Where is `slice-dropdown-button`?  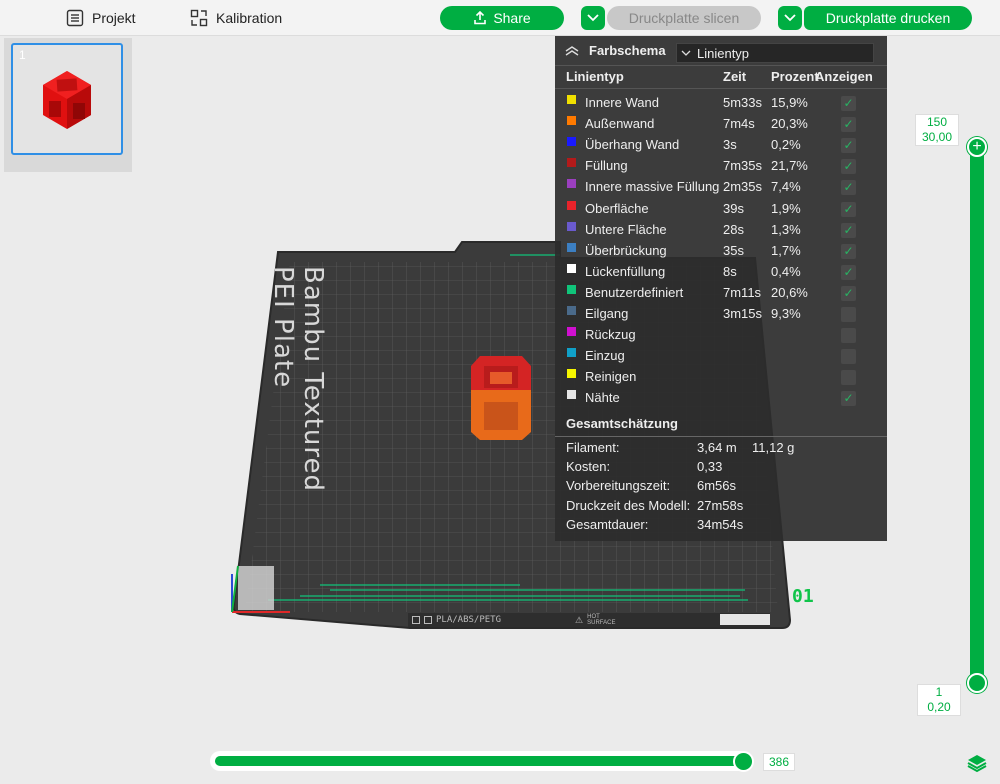
slice-dropdown-button is located at coordinates (593, 18).